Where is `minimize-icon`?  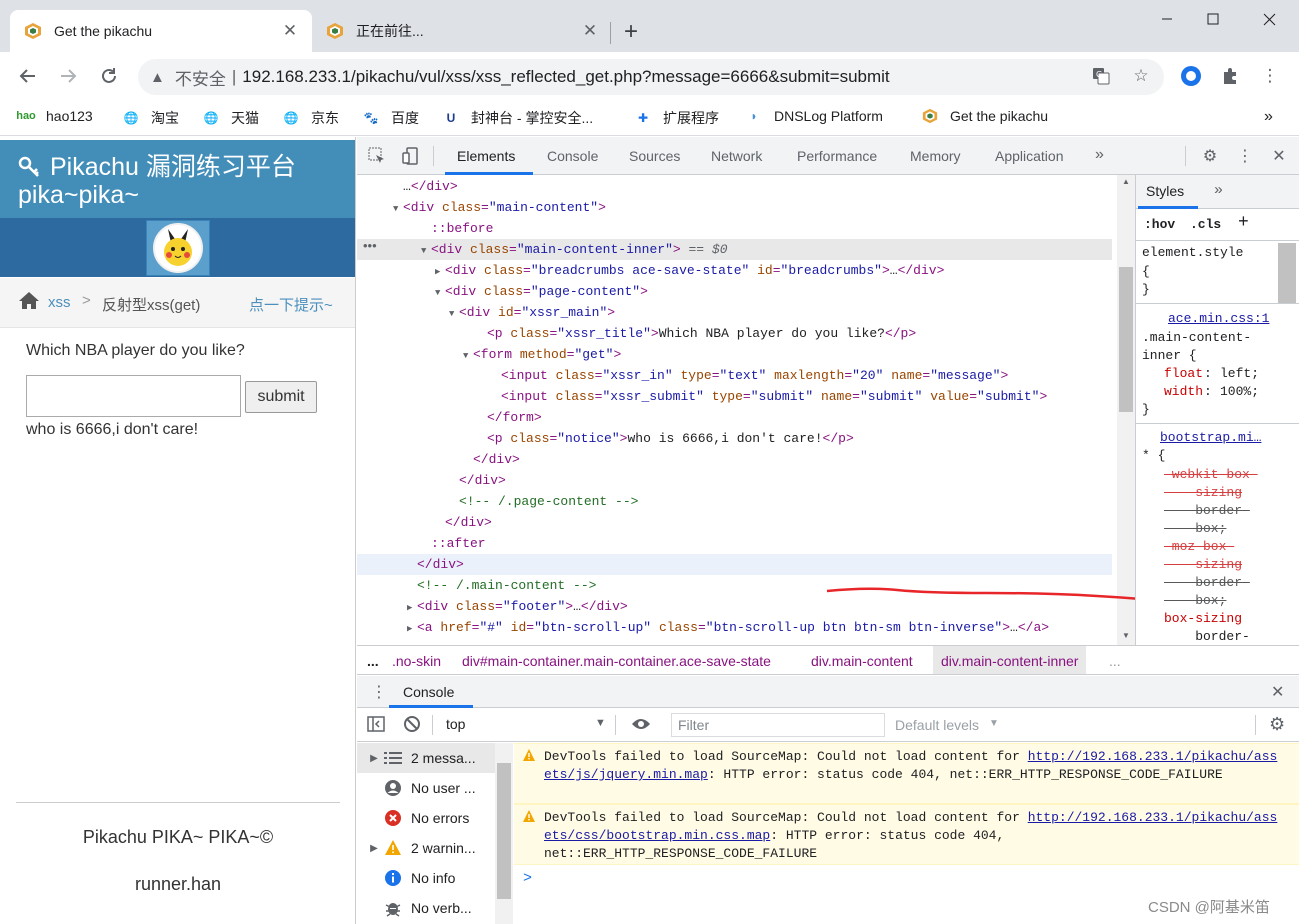
minimize-icon is located at coordinates (1167, 19).